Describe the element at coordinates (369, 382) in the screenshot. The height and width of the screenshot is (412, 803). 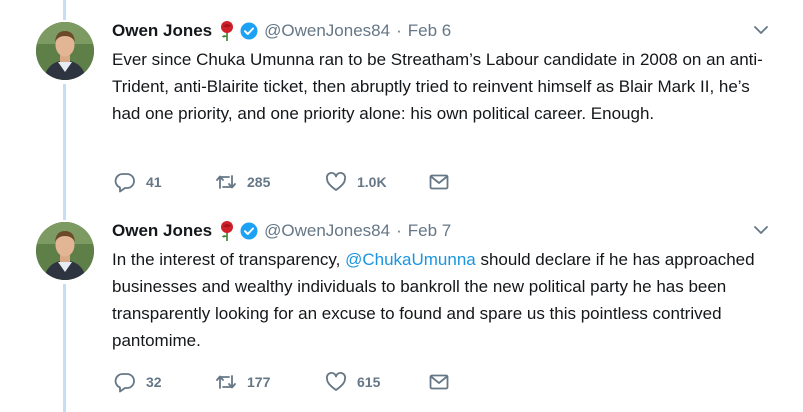
I see `like-count: 615` at that location.